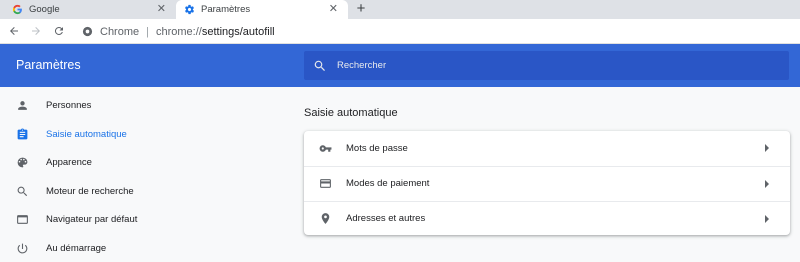  What do you see at coordinates (388, 183) in the screenshot?
I see `row-label: Modes de paiement` at bounding box center [388, 183].